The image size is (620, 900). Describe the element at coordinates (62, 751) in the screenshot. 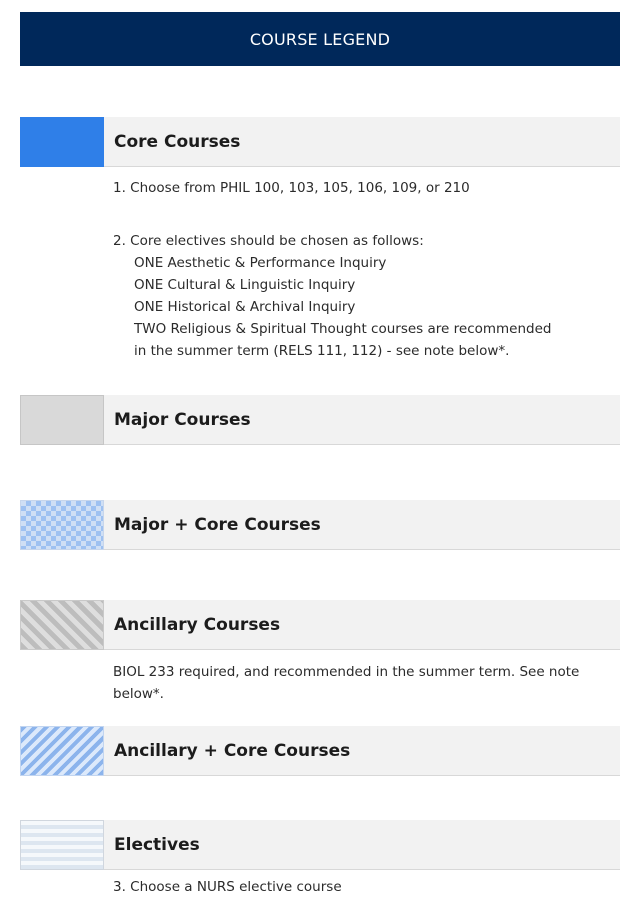

I see `ancillary-core-courses-swatch` at that location.